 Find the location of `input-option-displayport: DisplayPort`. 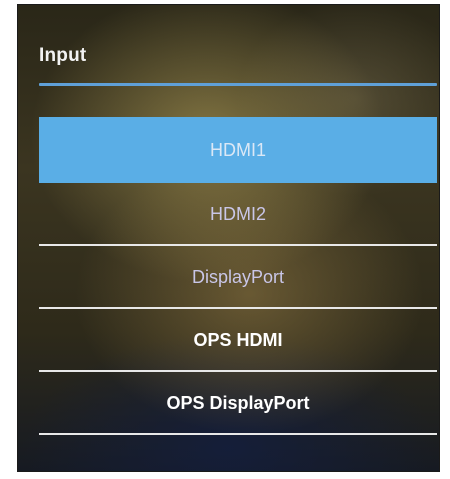

input-option-displayport: DisplayPort is located at coordinates (238, 277).